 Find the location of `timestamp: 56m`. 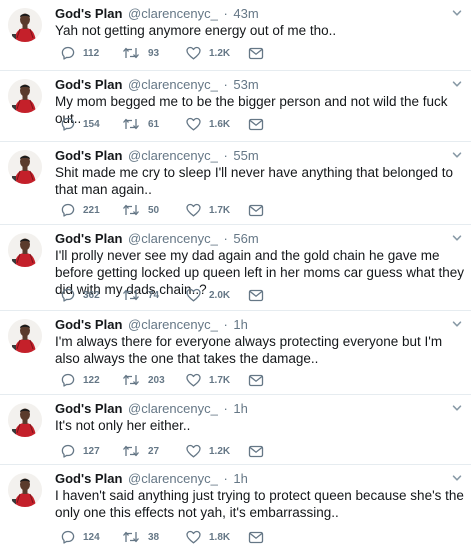

timestamp: 56m is located at coordinates (245, 238).